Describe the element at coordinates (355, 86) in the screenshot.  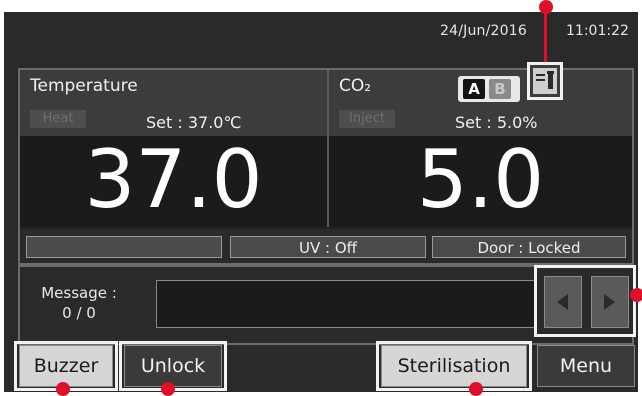
I see `co2-title: CO₂` at that location.